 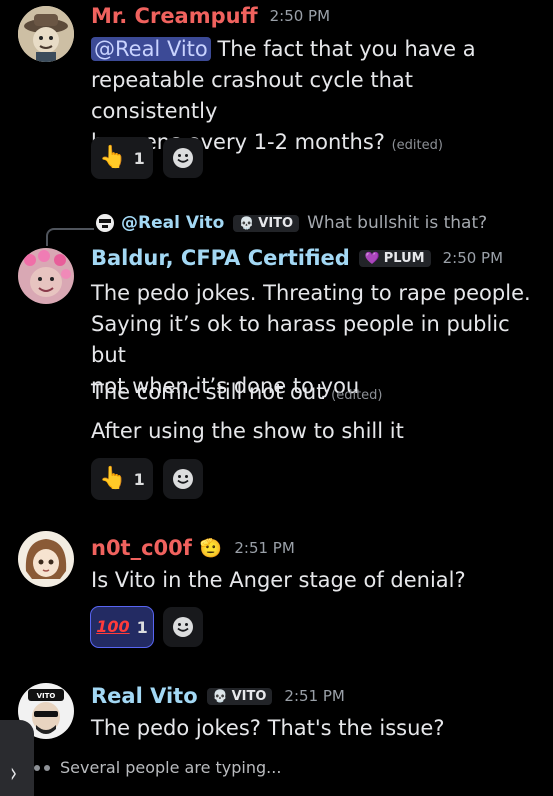 I want to click on avatar-n0t-c00f-image, so click(x=46, y=559).